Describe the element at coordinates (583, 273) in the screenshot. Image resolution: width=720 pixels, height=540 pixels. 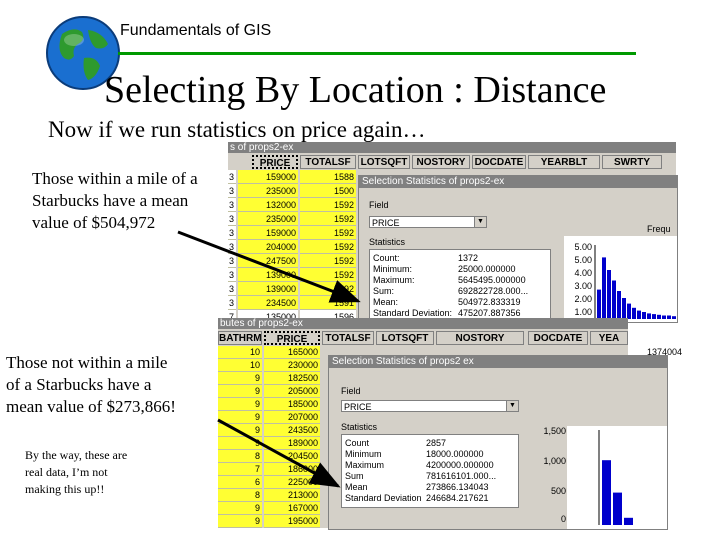
I see `y-tick-label: 4.00` at that location.